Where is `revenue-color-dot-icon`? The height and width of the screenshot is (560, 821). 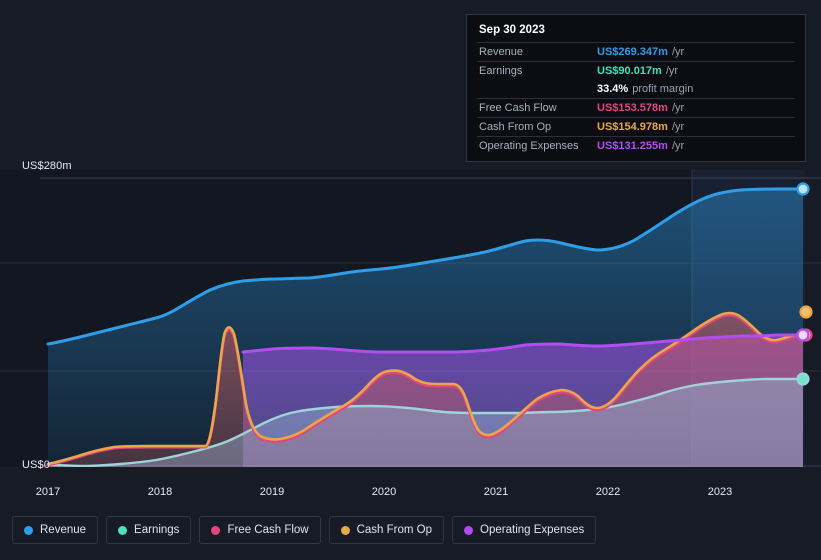
revenue-color-dot-icon is located at coordinates (28, 530).